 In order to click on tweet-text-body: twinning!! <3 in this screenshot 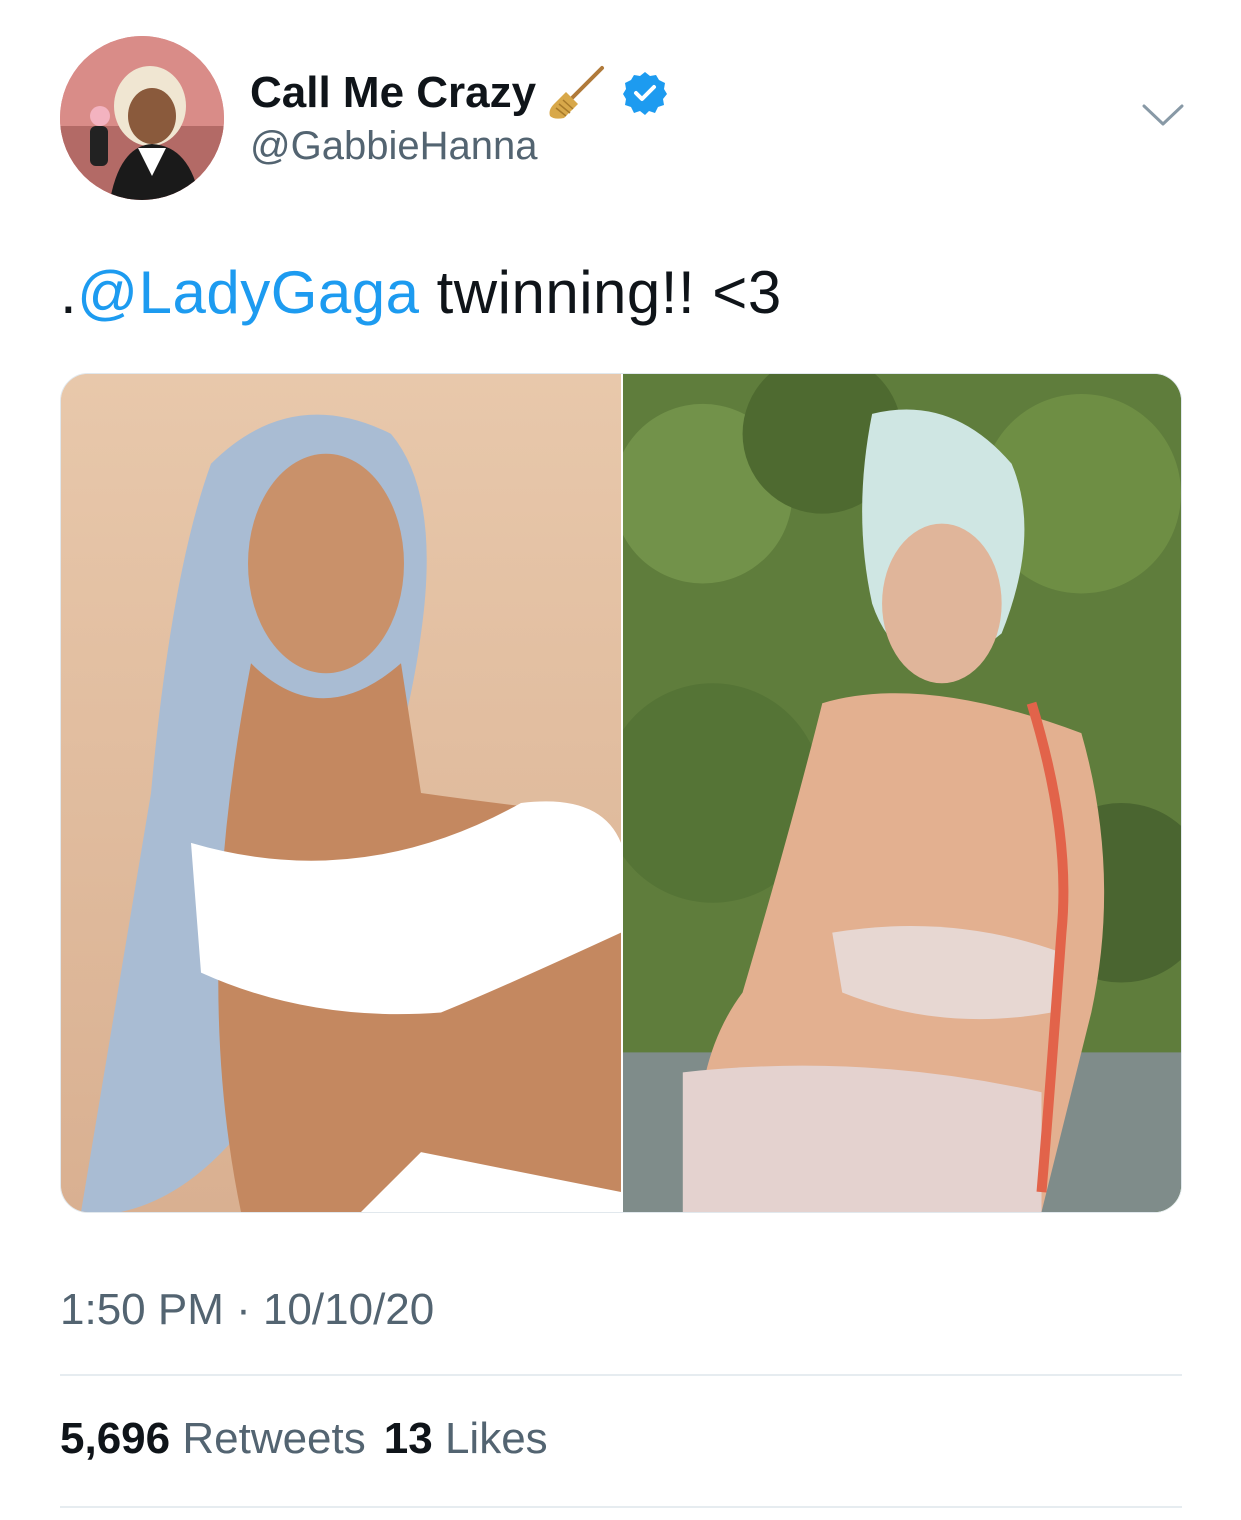, I will do `click(600, 292)`.